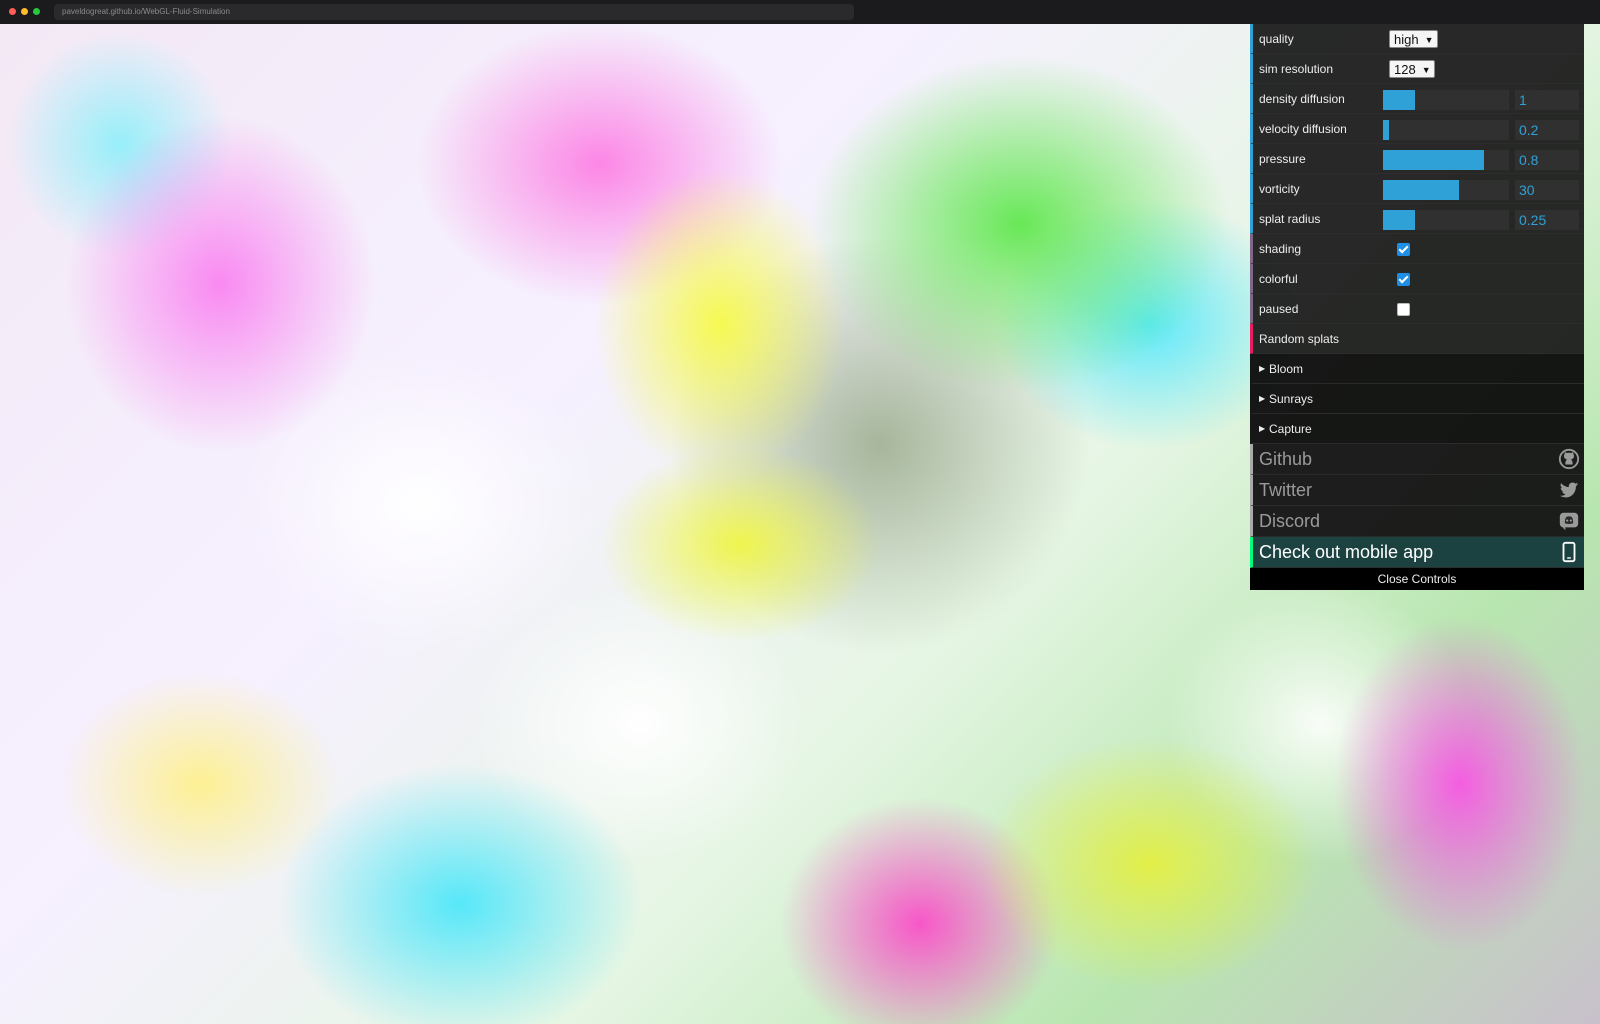  I want to click on minimize-window-button, so click(24, 11).